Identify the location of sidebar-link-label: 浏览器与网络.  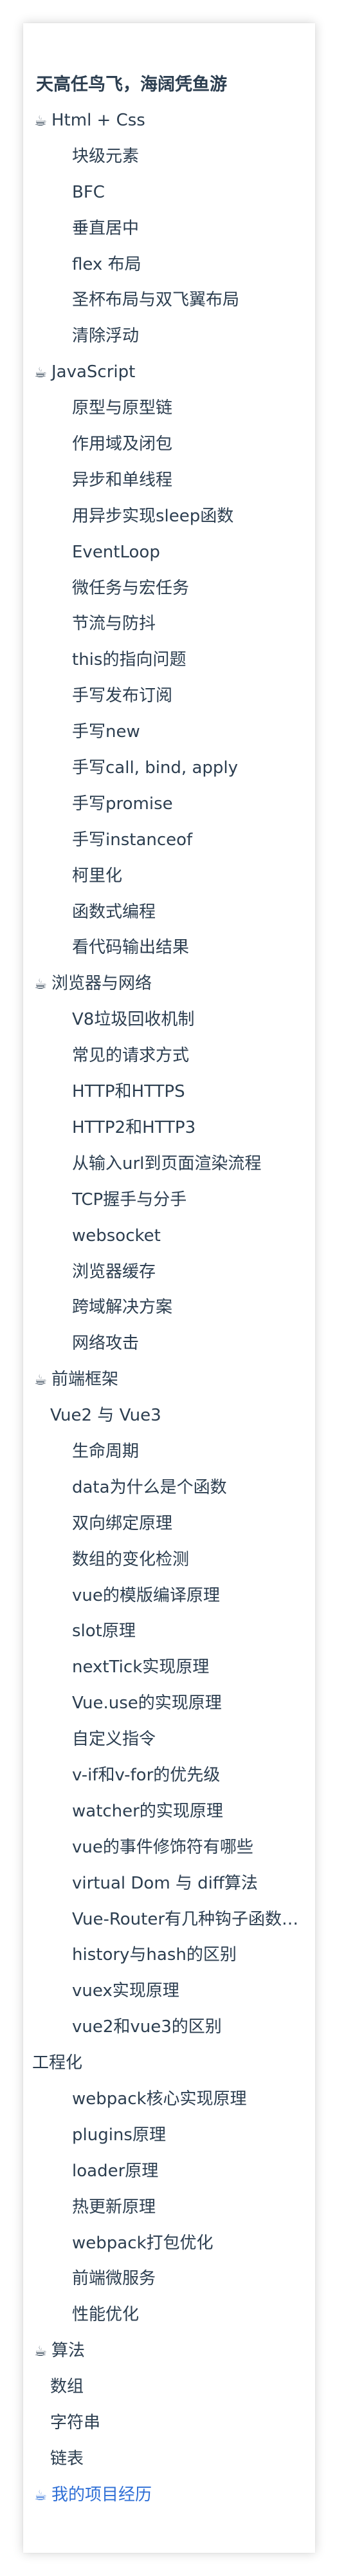
(101, 984).